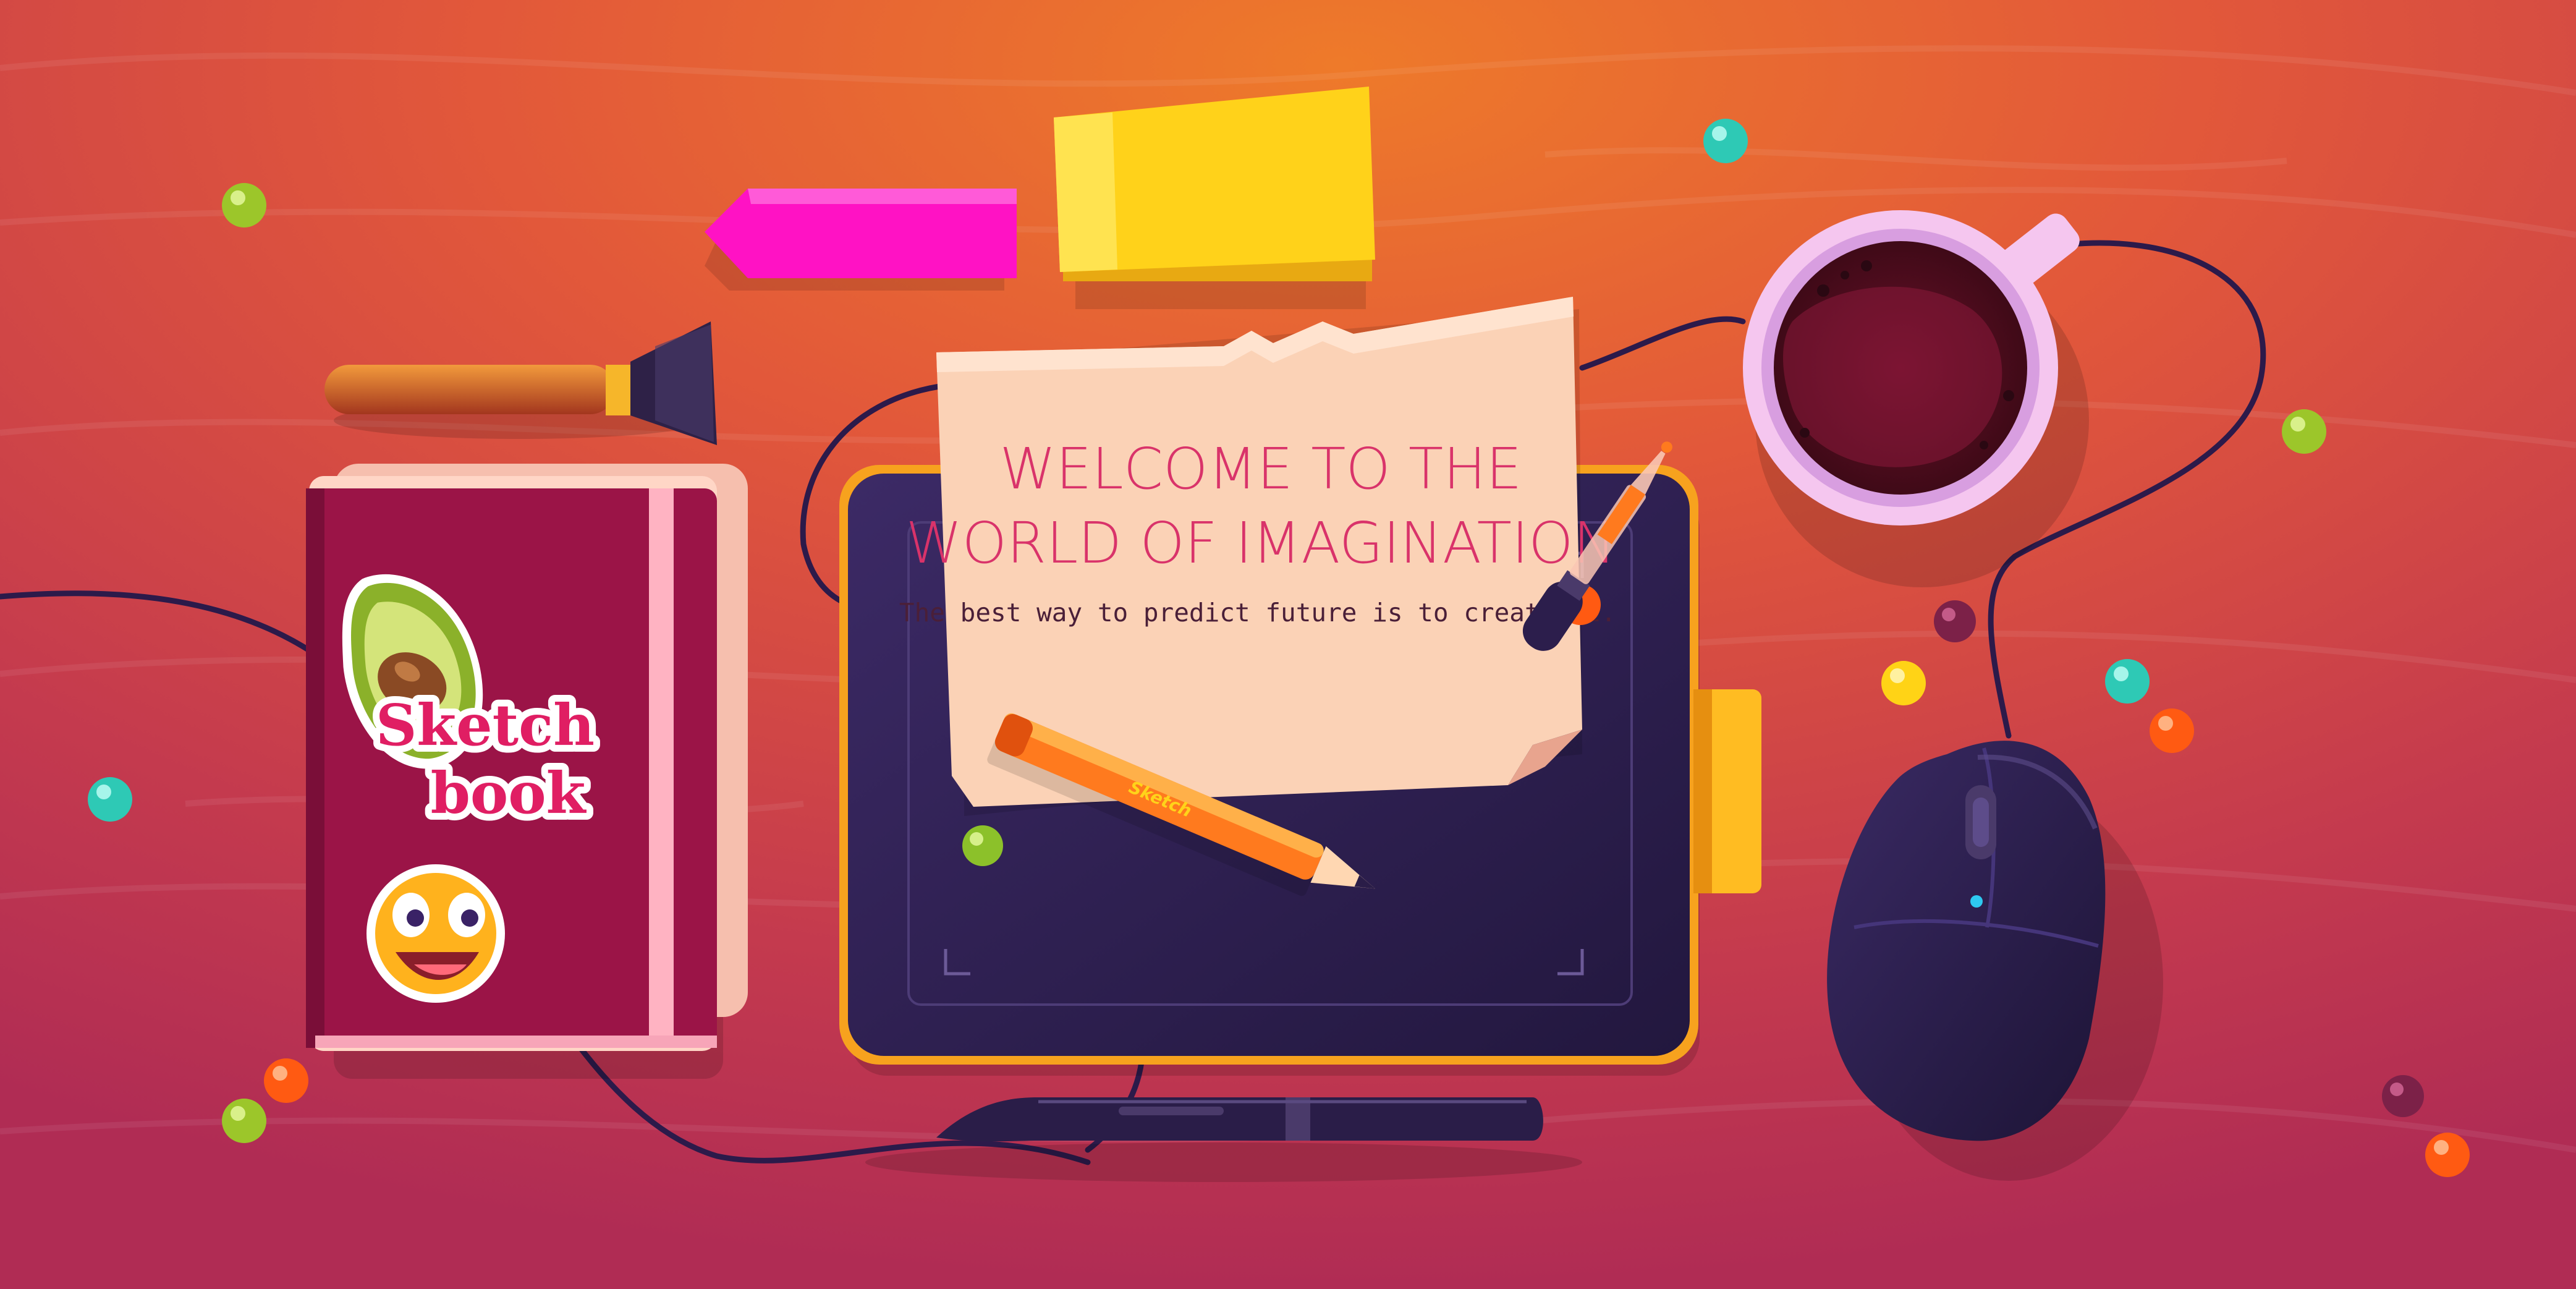  What do you see at coordinates (435, 933) in the screenshot?
I see `smiley-sticker-icon` at bounding box center [435, 933].